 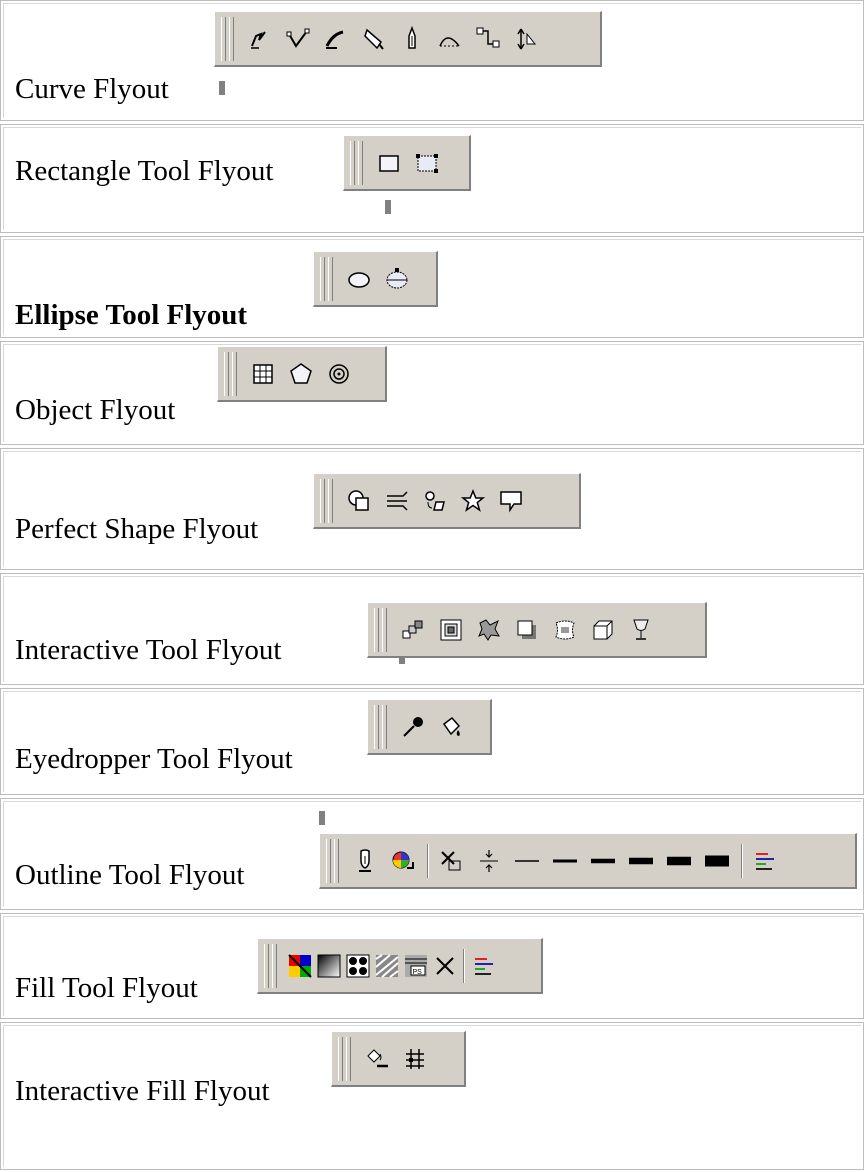 I want to click on mesh-fill-icon, so click(x=415, y=1059).